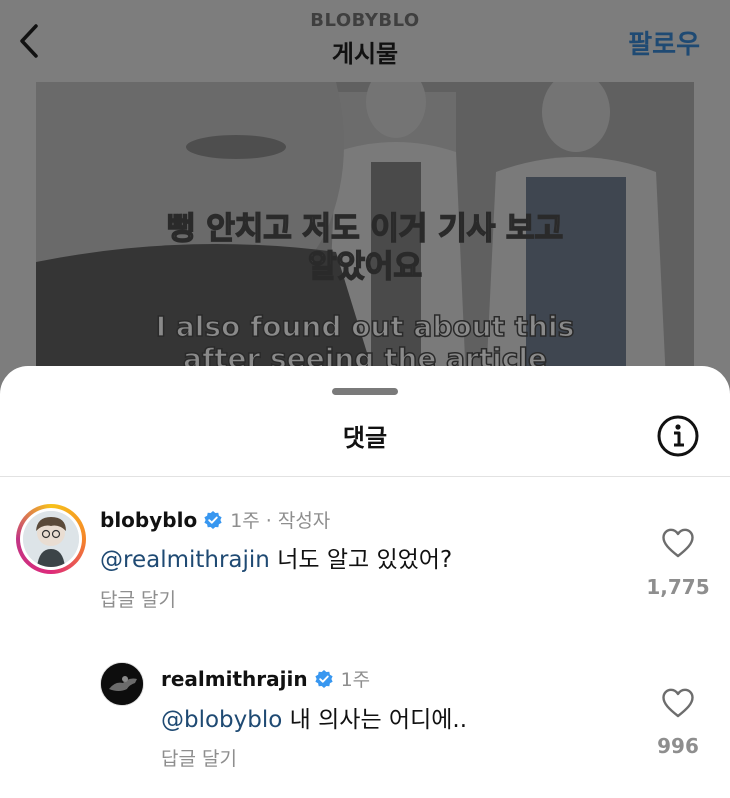 The height and width of the screenshot is (798, 730). Describe the element at coordinates (365, 229) in the screenshot. I see `video-subtitle-korean-line1: 뻥 안치고 저도 이거 기사 보고` at that location.